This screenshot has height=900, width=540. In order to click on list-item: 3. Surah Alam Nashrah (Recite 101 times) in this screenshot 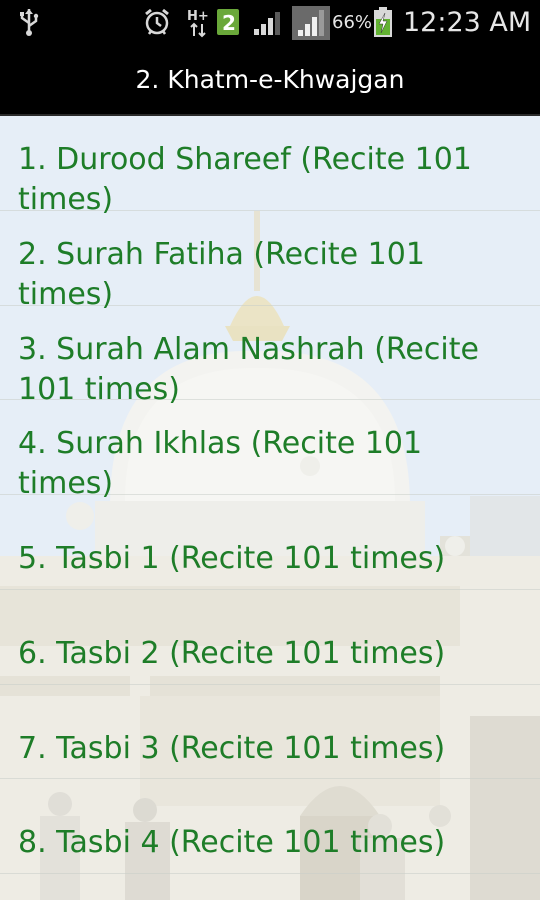, I will do `click(270, 356)`.